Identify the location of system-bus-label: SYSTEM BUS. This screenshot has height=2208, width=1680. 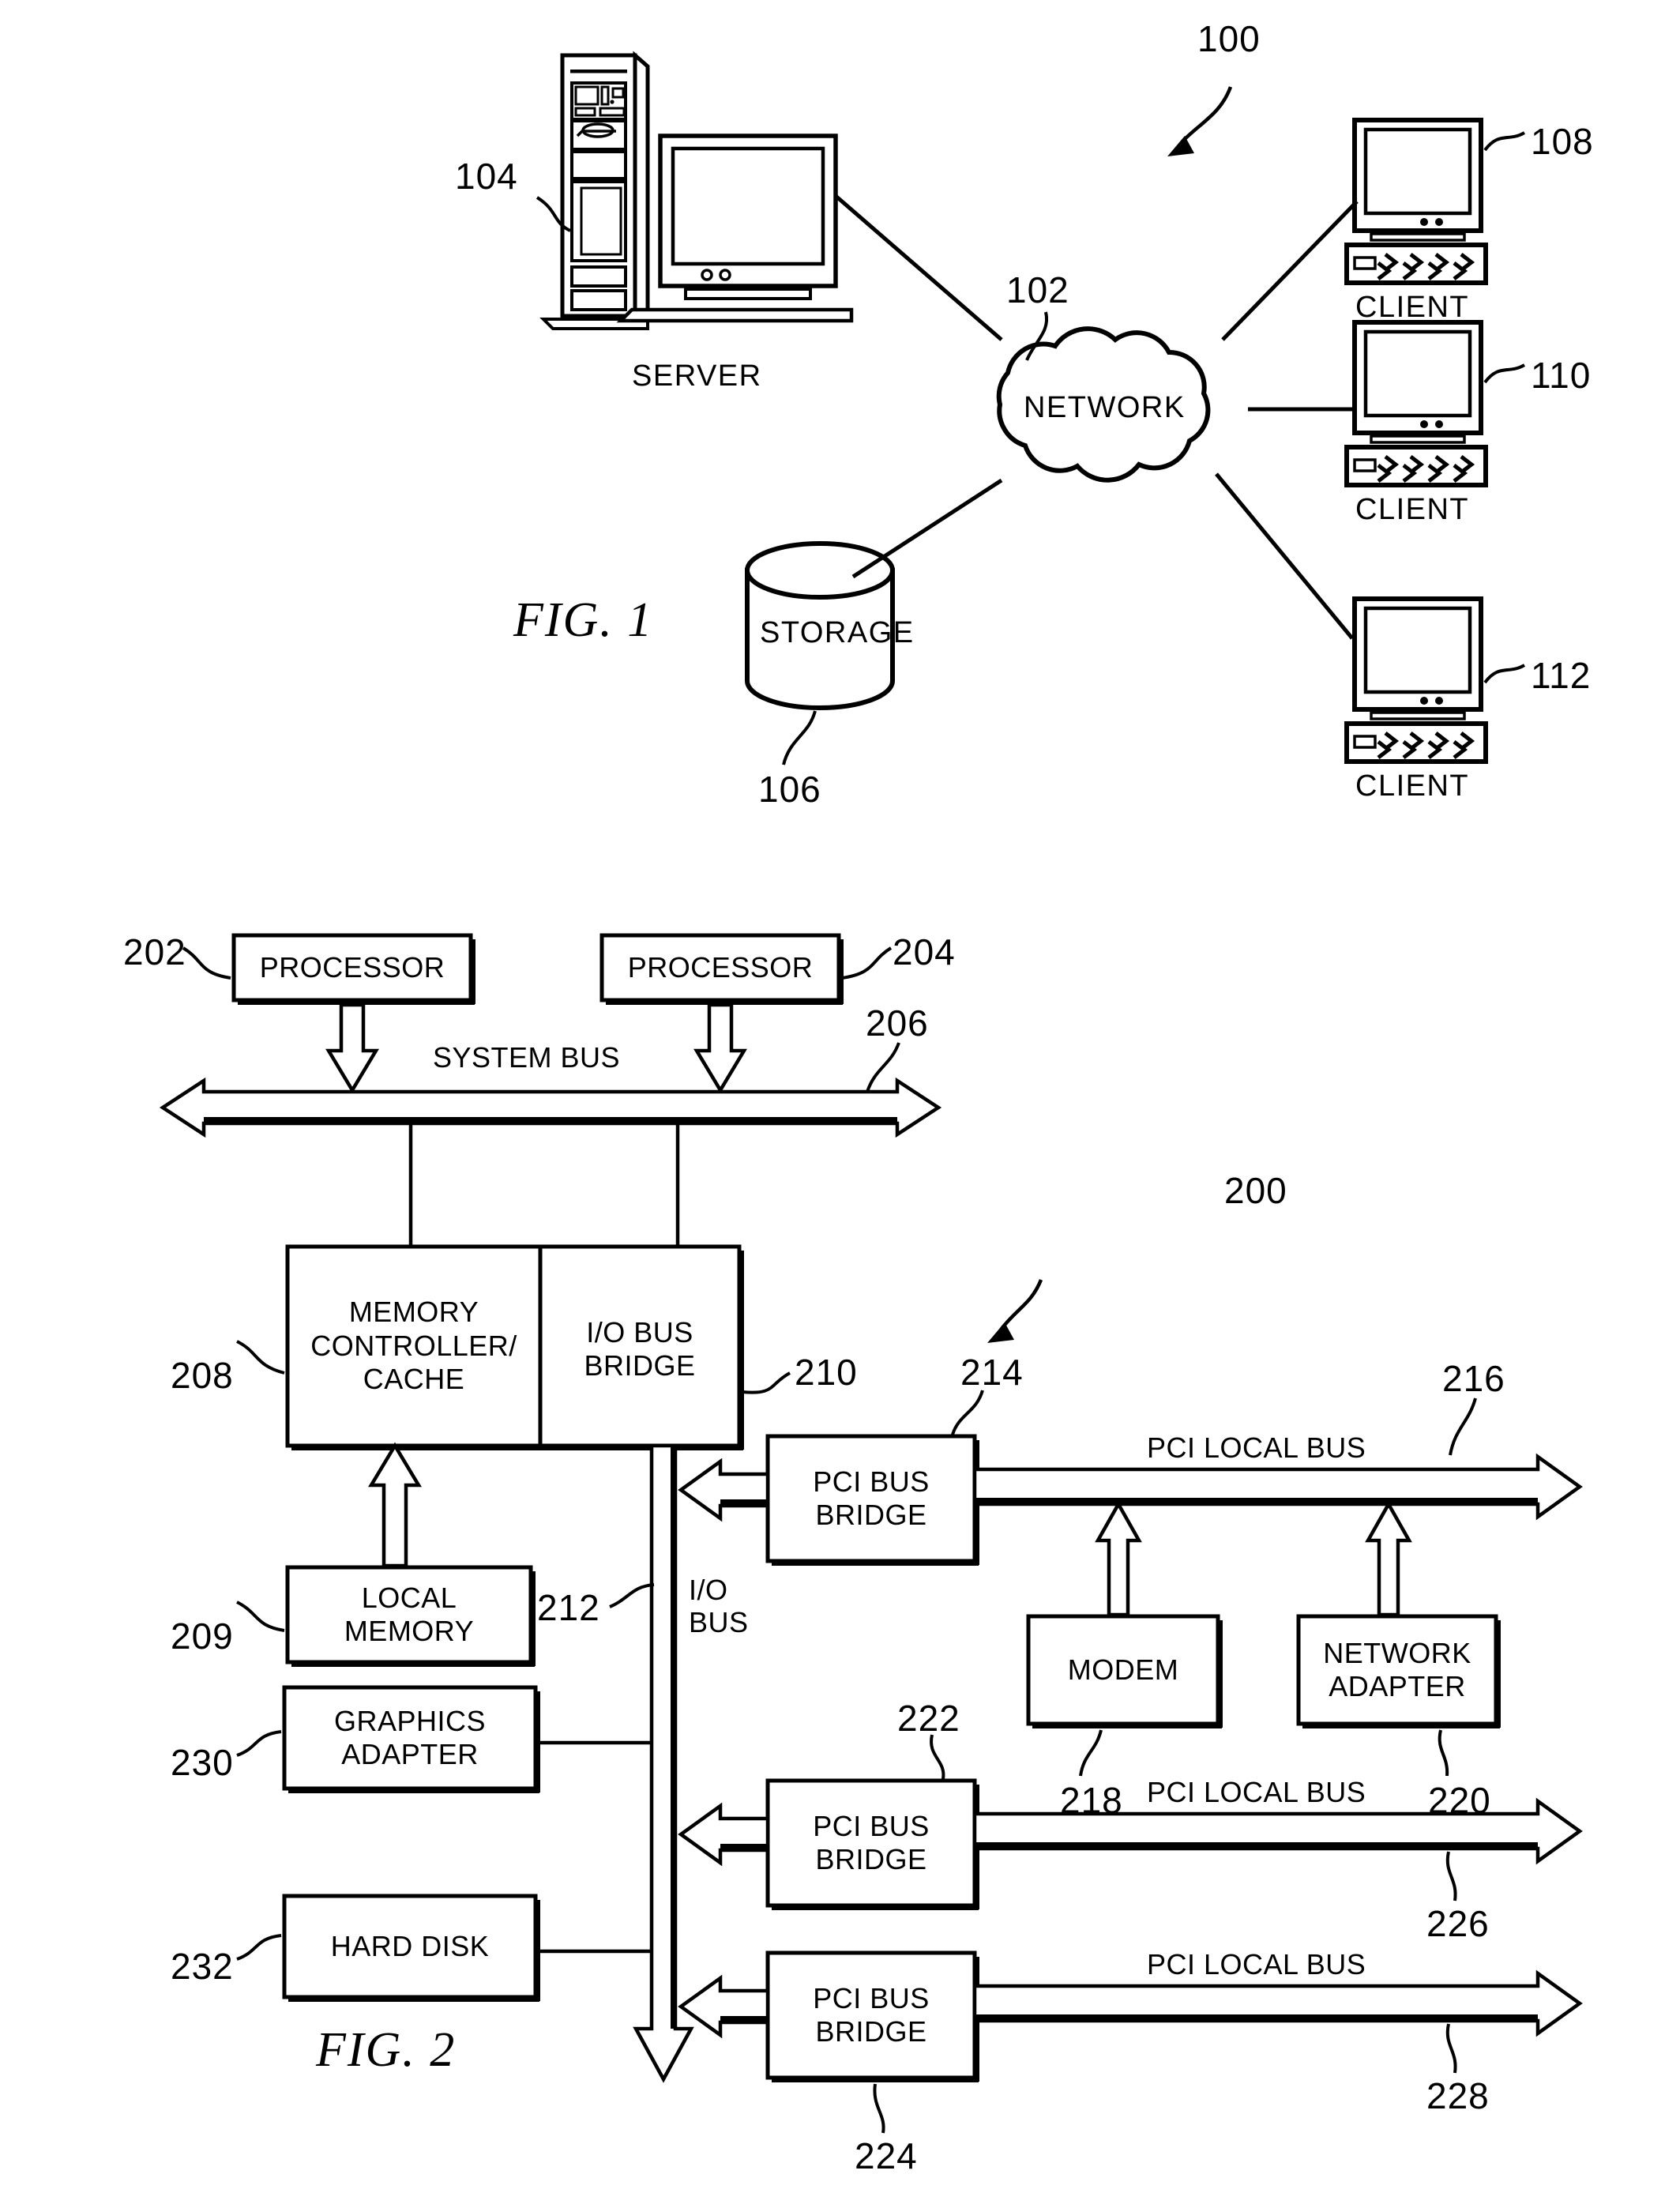
(527, 1057).